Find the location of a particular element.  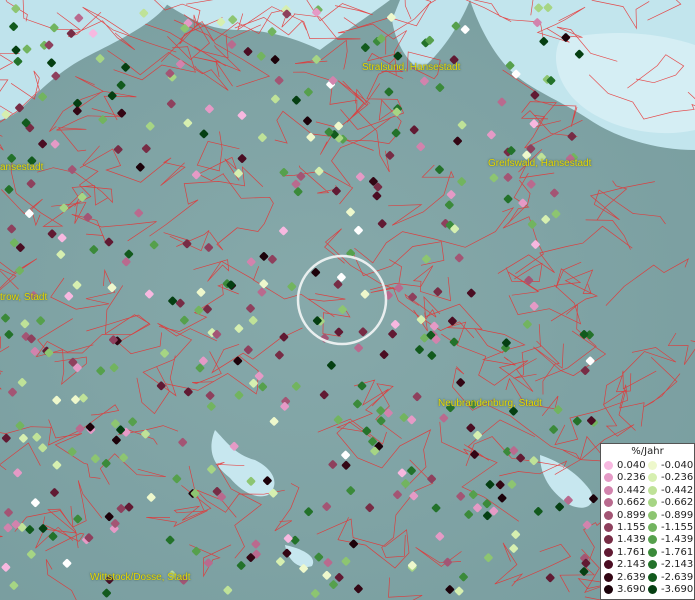

legend-value: -0.662 is located at coordinates (677, 503).